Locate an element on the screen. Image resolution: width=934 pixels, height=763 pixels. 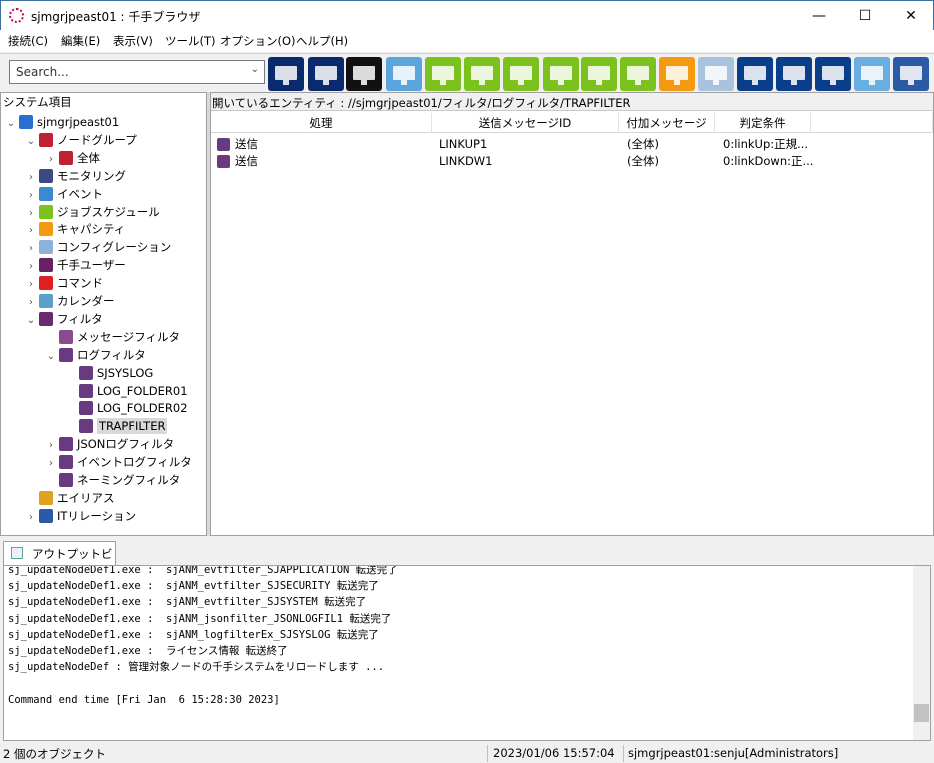
tab-output-view: アウトプットビュー is located at coordinates (59, 559).